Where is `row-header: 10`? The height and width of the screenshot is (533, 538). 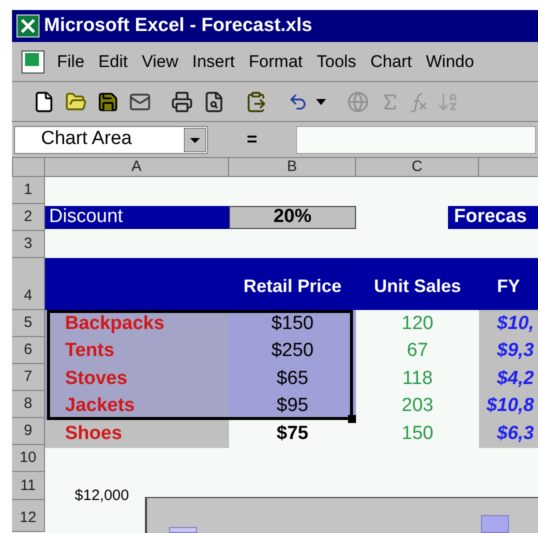 row-header: 10 is located at coordinates (28, 458).